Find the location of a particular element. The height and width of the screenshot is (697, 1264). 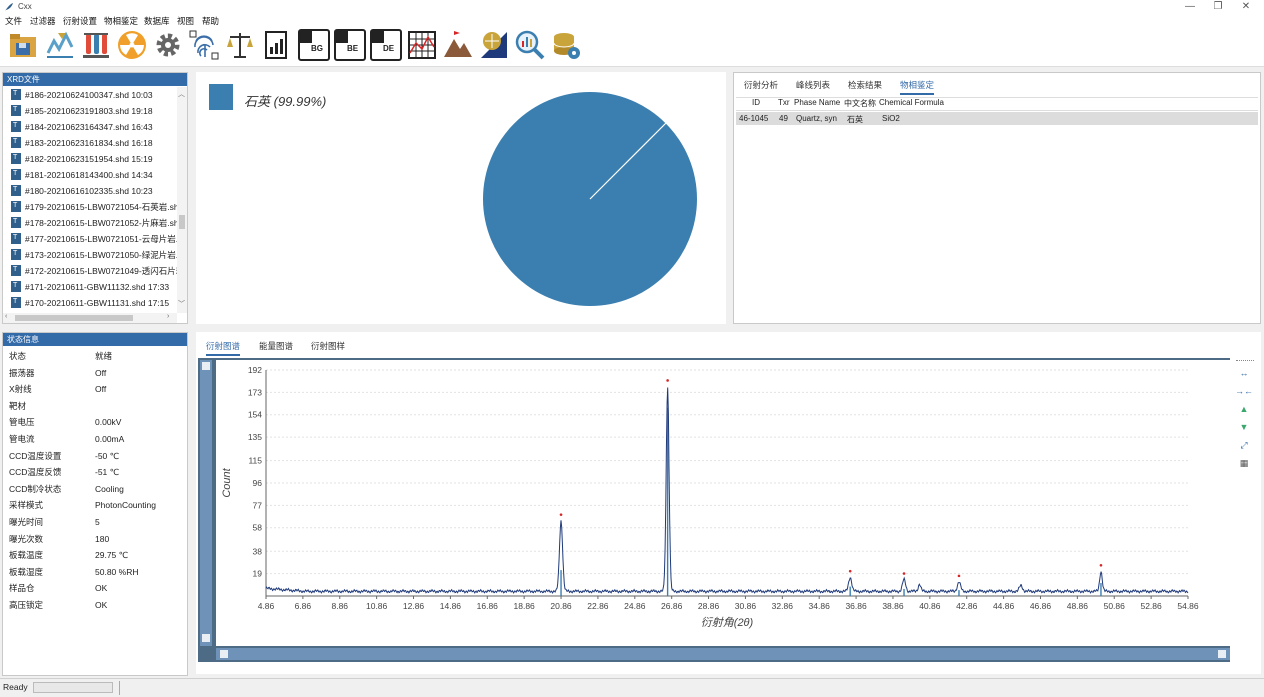

tab-diffraction-image: 衍射图样 is located at coordinates (328, 346).